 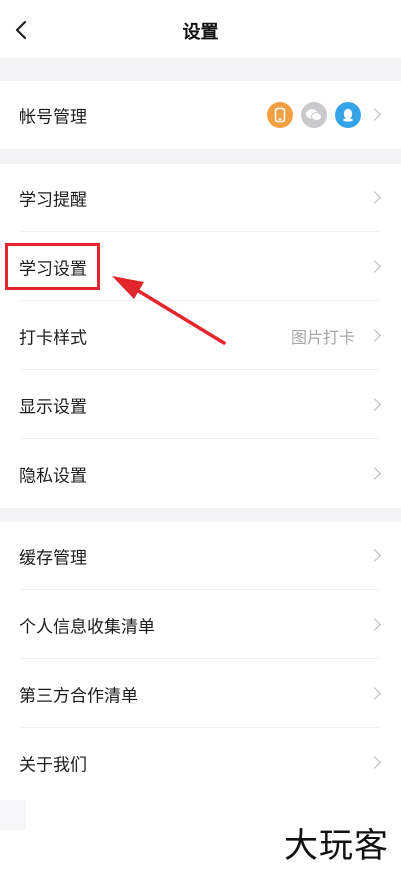 I want to click on annotation-arrow-icon, so click(x=169, y=310).